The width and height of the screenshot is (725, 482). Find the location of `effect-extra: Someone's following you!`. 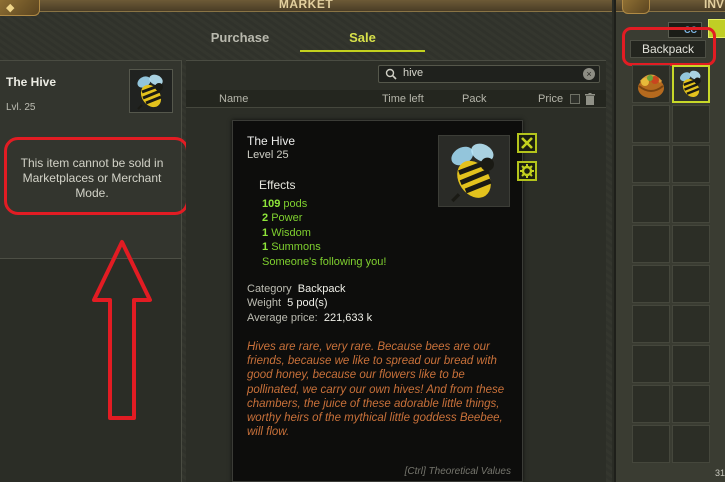

effect-extra: Someone's following you! is located at coordinates (324, 261).